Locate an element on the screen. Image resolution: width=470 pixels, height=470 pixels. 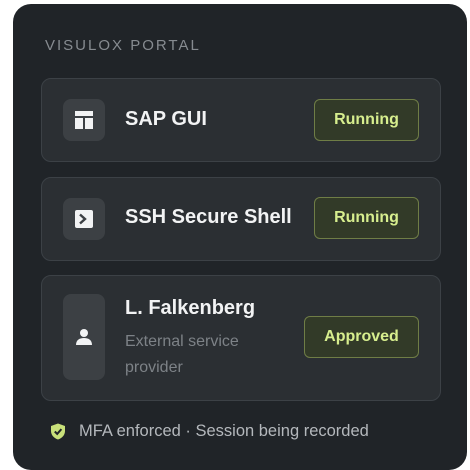
app-name: SSH Secure Shell is located at coordinates (208, 217).